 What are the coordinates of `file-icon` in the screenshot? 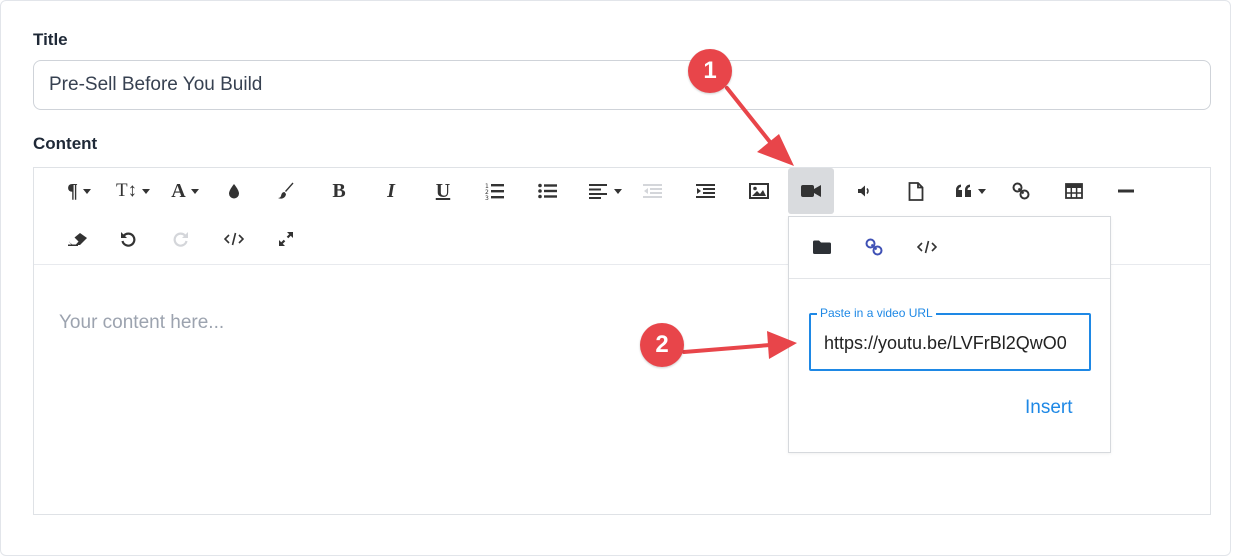 It's located at (916, 191).